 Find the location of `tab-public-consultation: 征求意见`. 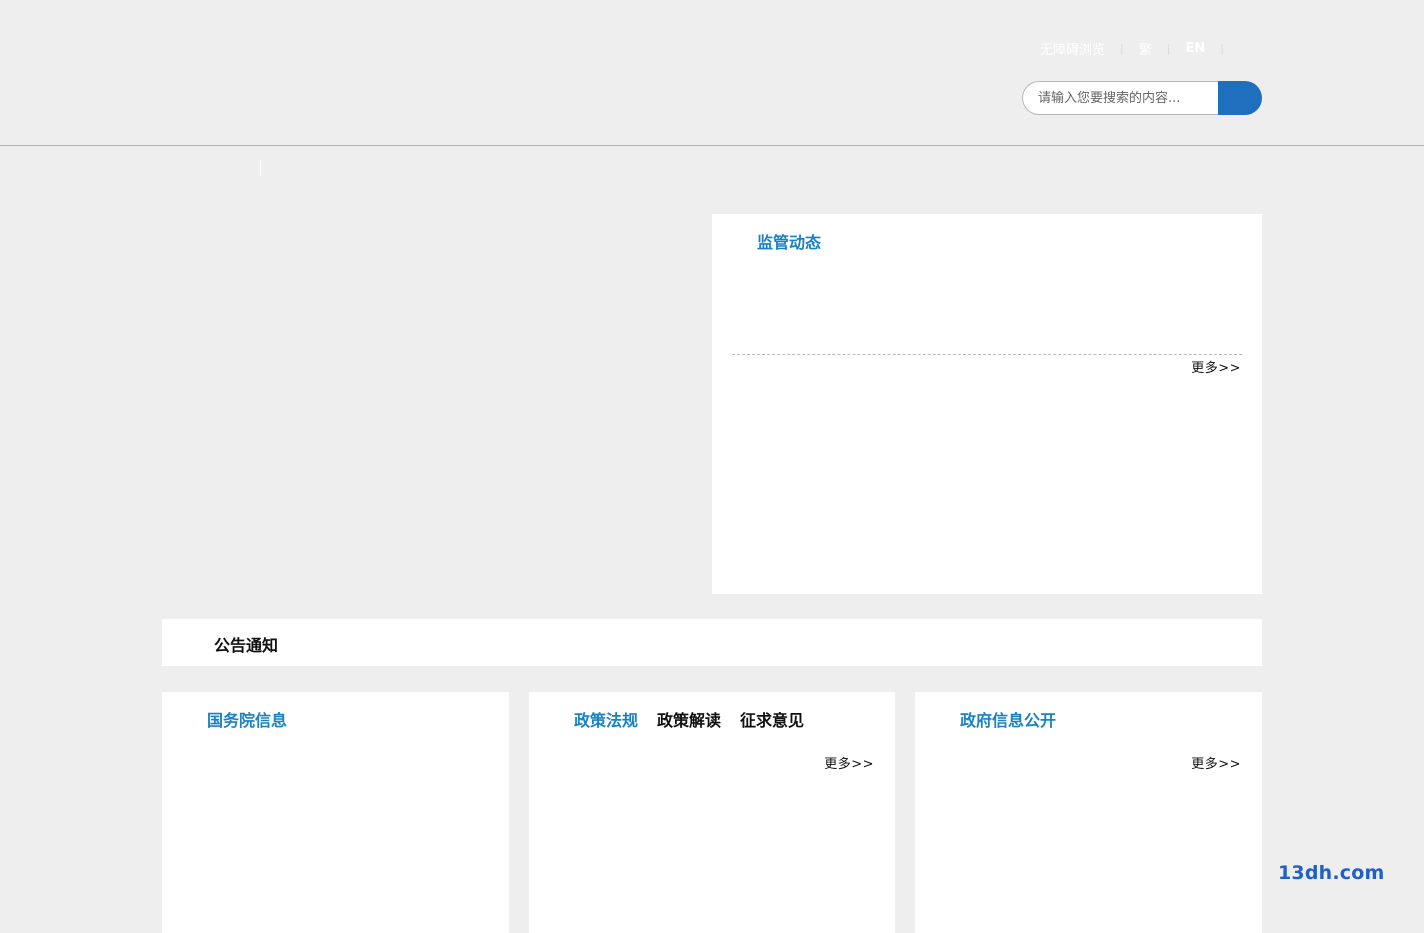

tab-public-consultation: 征求意见 is located at coordinates (772, 719).